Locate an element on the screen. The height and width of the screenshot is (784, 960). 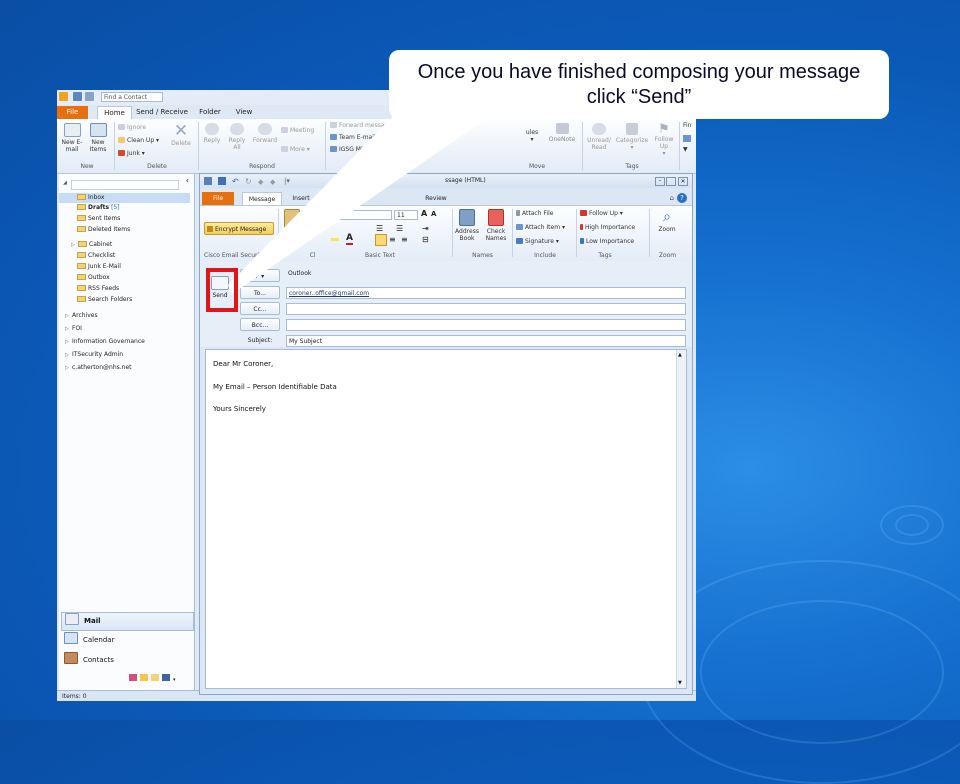
delete-button: ✕ Delete is located at coordinates (181, 135).